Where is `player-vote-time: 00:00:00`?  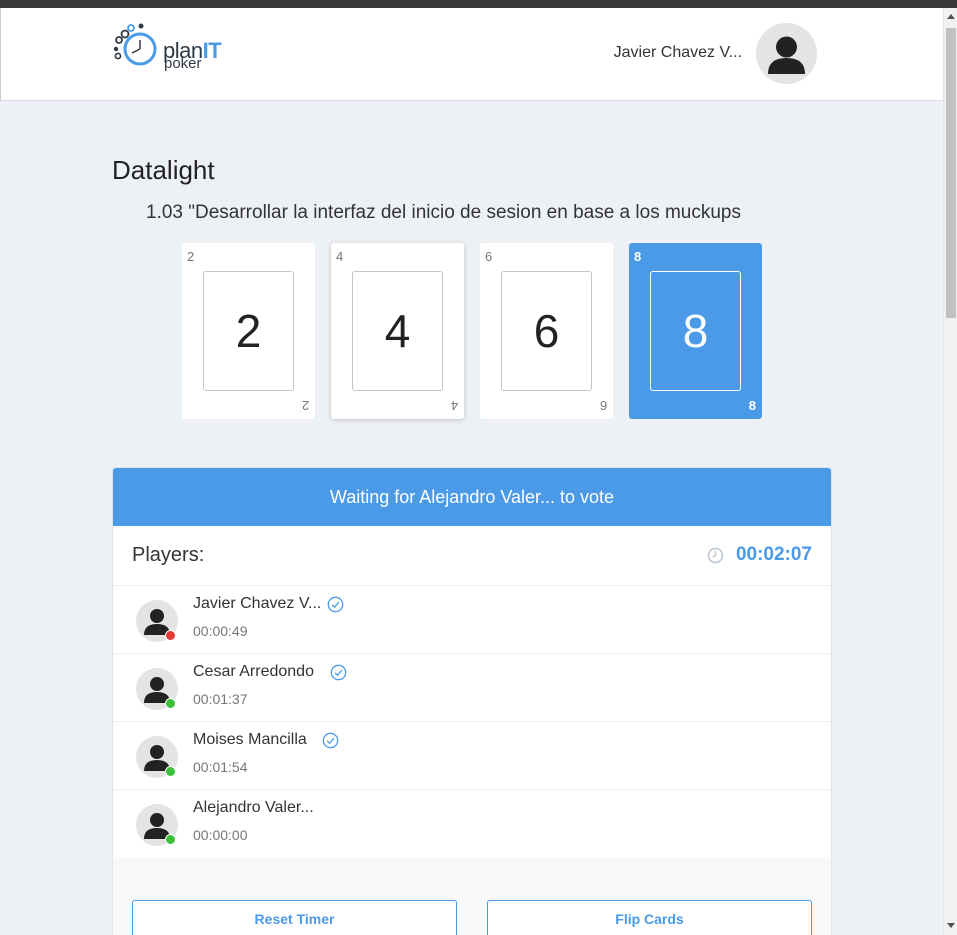
player-vote-time: 00:00:00 is located at coordinates (220, 835).